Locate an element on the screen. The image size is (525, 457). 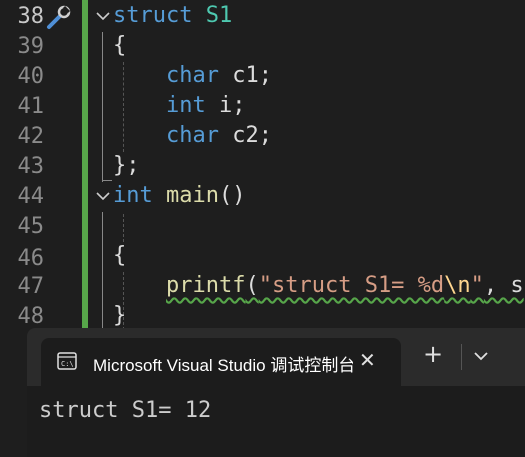
function-name: main is located at coordinates (192, 195).